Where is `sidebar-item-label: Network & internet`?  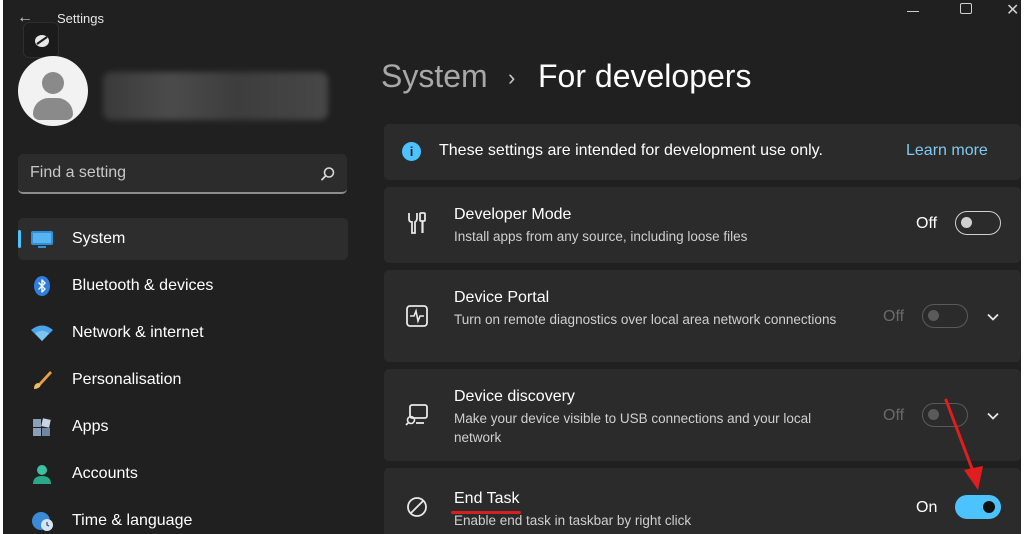 sidebar-item-label: Network & internet is located at coordinates (138, 332).